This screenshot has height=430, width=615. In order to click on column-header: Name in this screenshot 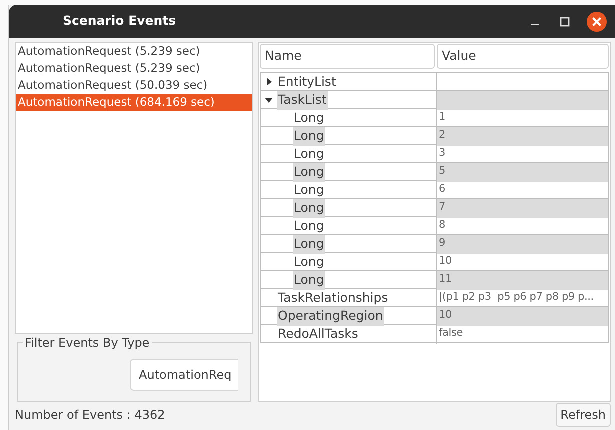, I will do `click(347, 56)`.